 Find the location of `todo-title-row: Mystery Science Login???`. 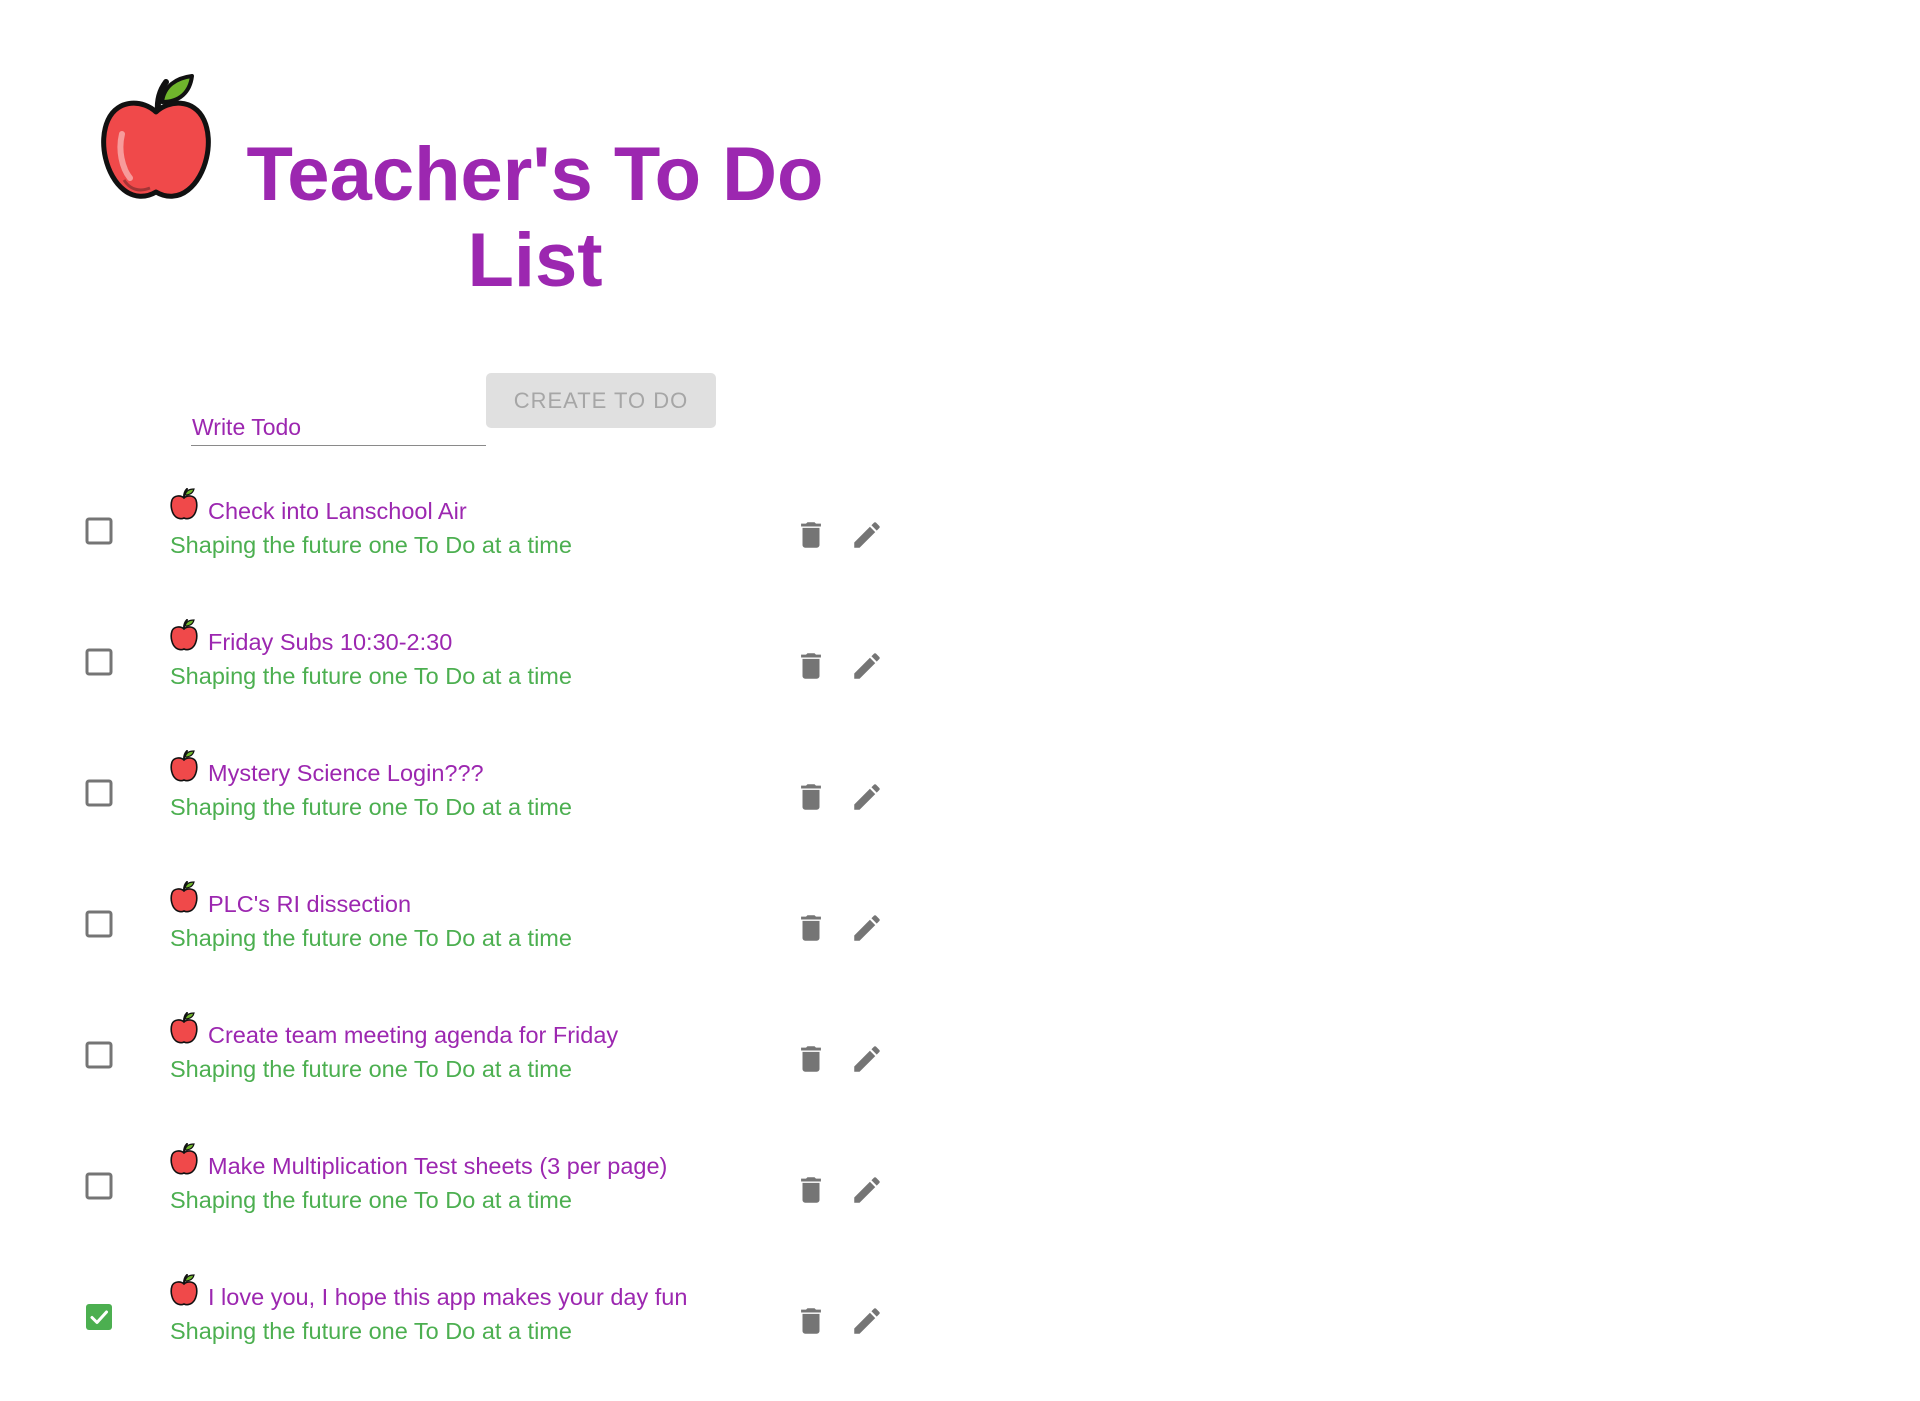

todo-title-row: Mystery Science Login??? is located at coordinates (470, 770).